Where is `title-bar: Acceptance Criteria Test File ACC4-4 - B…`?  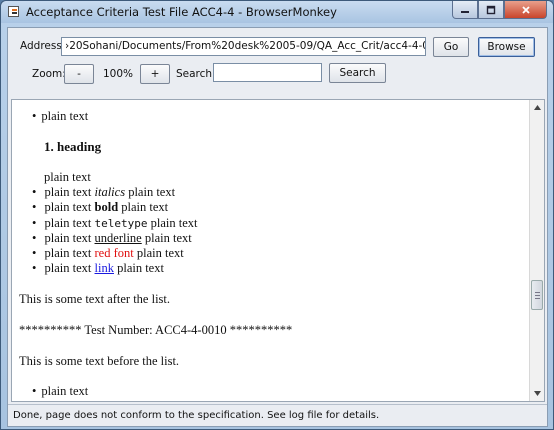
title-bar: Acceptance Criteria Test File ACC4-4 - B… is located at coordinates (277, 12).